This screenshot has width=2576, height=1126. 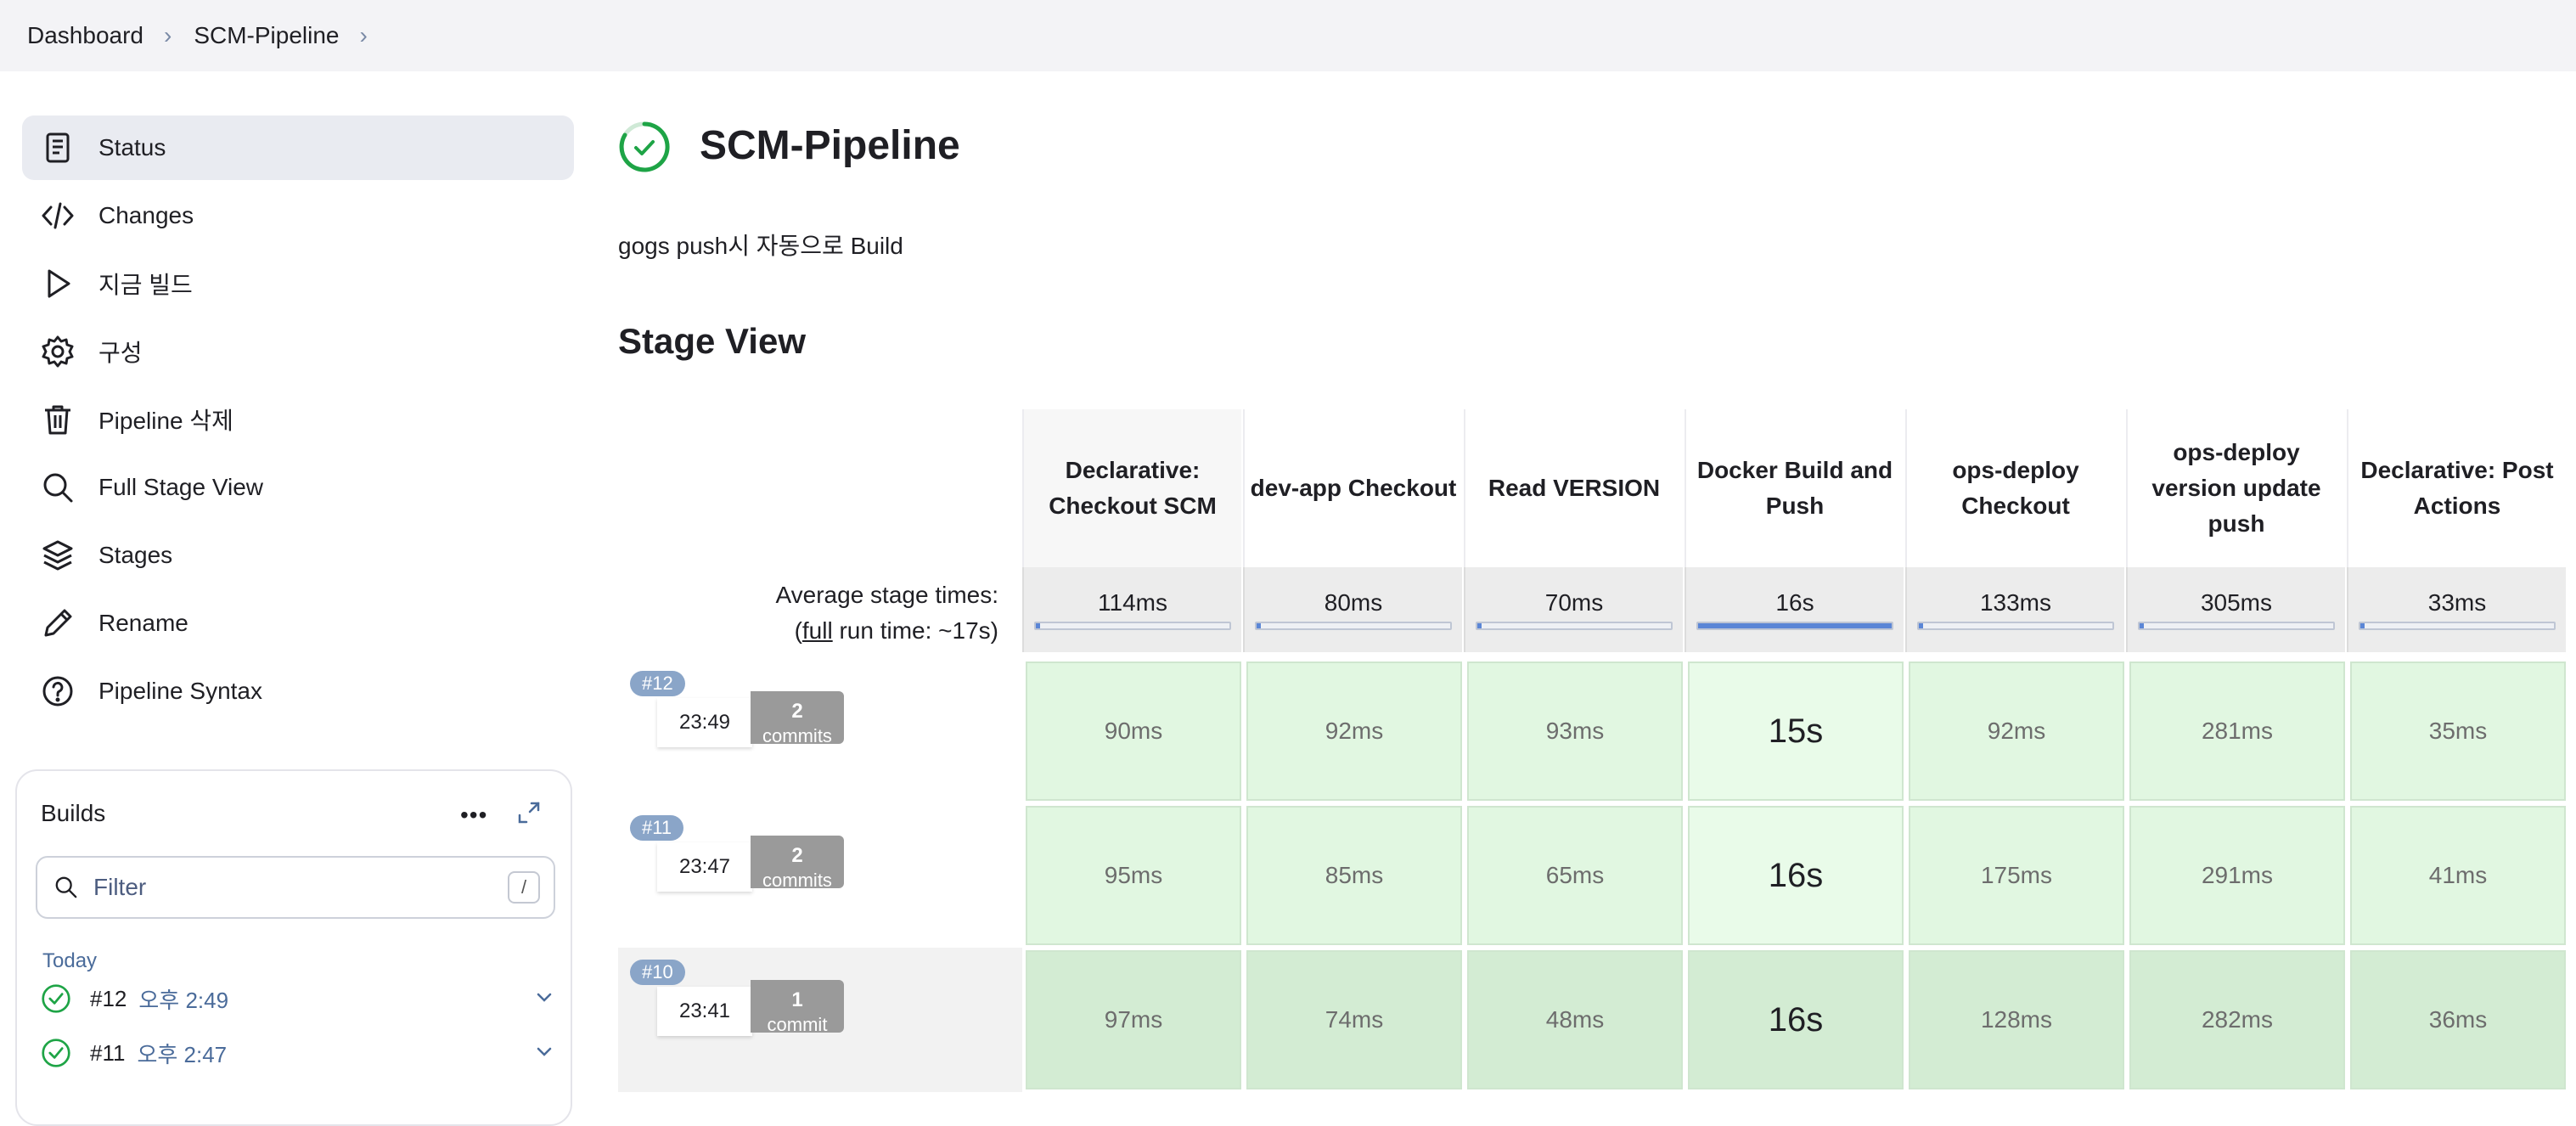 What do you see at coordinates (183, 1000) in the screenshot?
I see `build-time: 오후 2:49` at bounding box center [183, 1000].